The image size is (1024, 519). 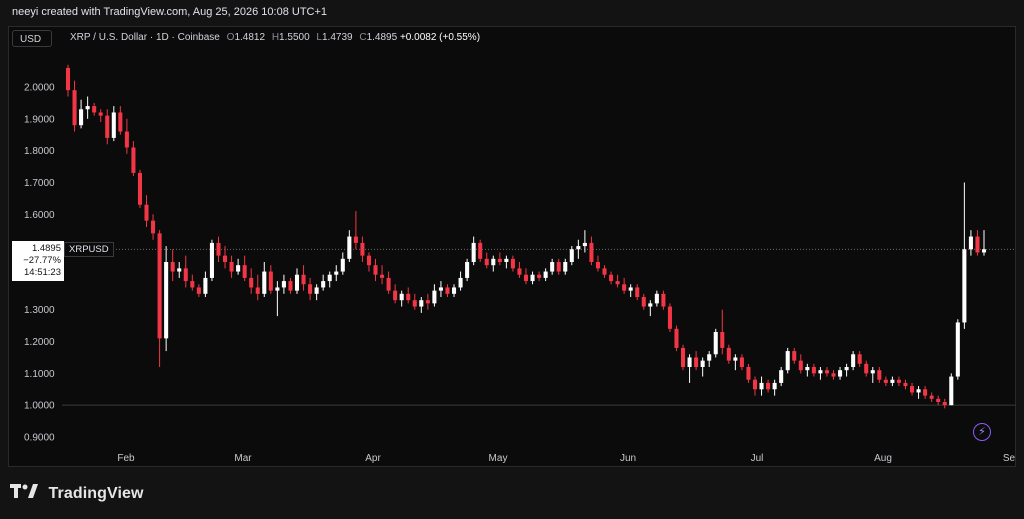 I want to click on x-tick-label: Mar, so click(x=243, y=458).